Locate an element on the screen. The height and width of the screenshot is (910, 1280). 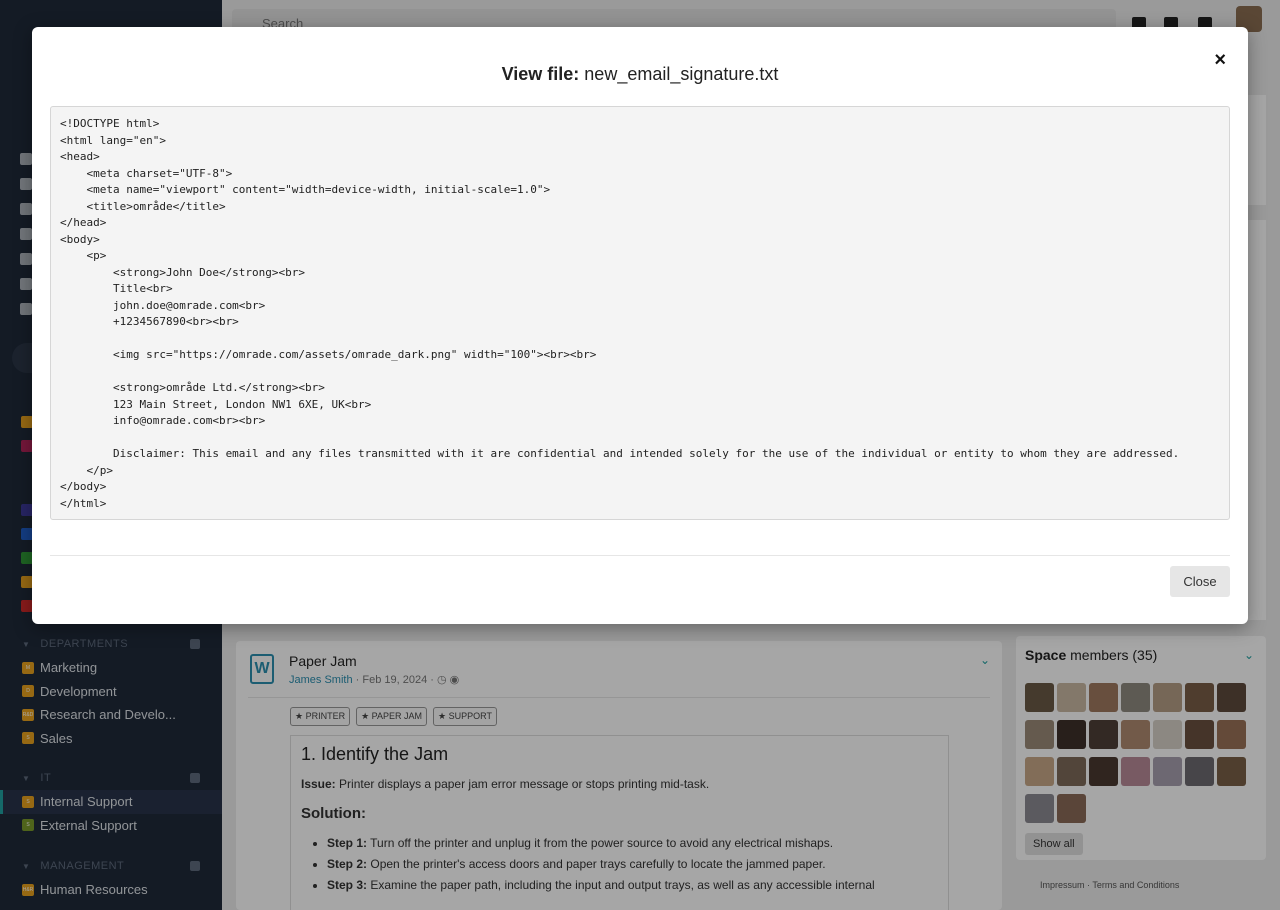
modal-title: View file: new_email_signature.txt is located at coordinates (640, 74).